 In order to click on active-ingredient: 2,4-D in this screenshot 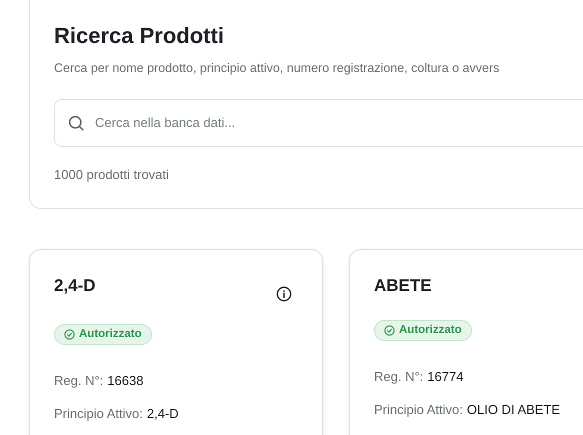, I will do `click(162, 413)`.